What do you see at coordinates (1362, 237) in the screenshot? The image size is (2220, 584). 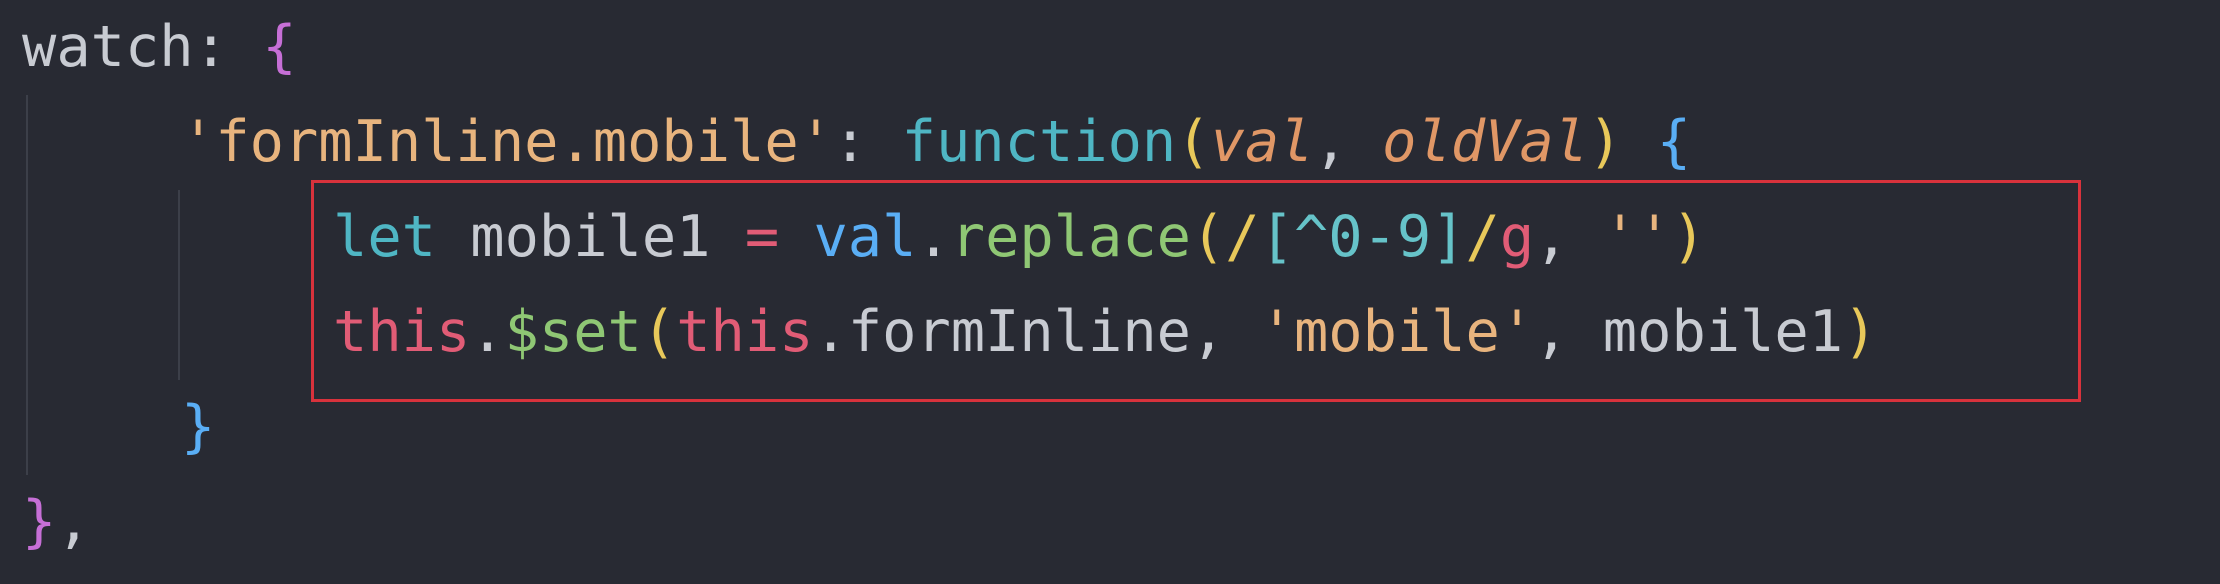 I see `token-regex-body: [^0-9]` at bounding box center [1362, 237].